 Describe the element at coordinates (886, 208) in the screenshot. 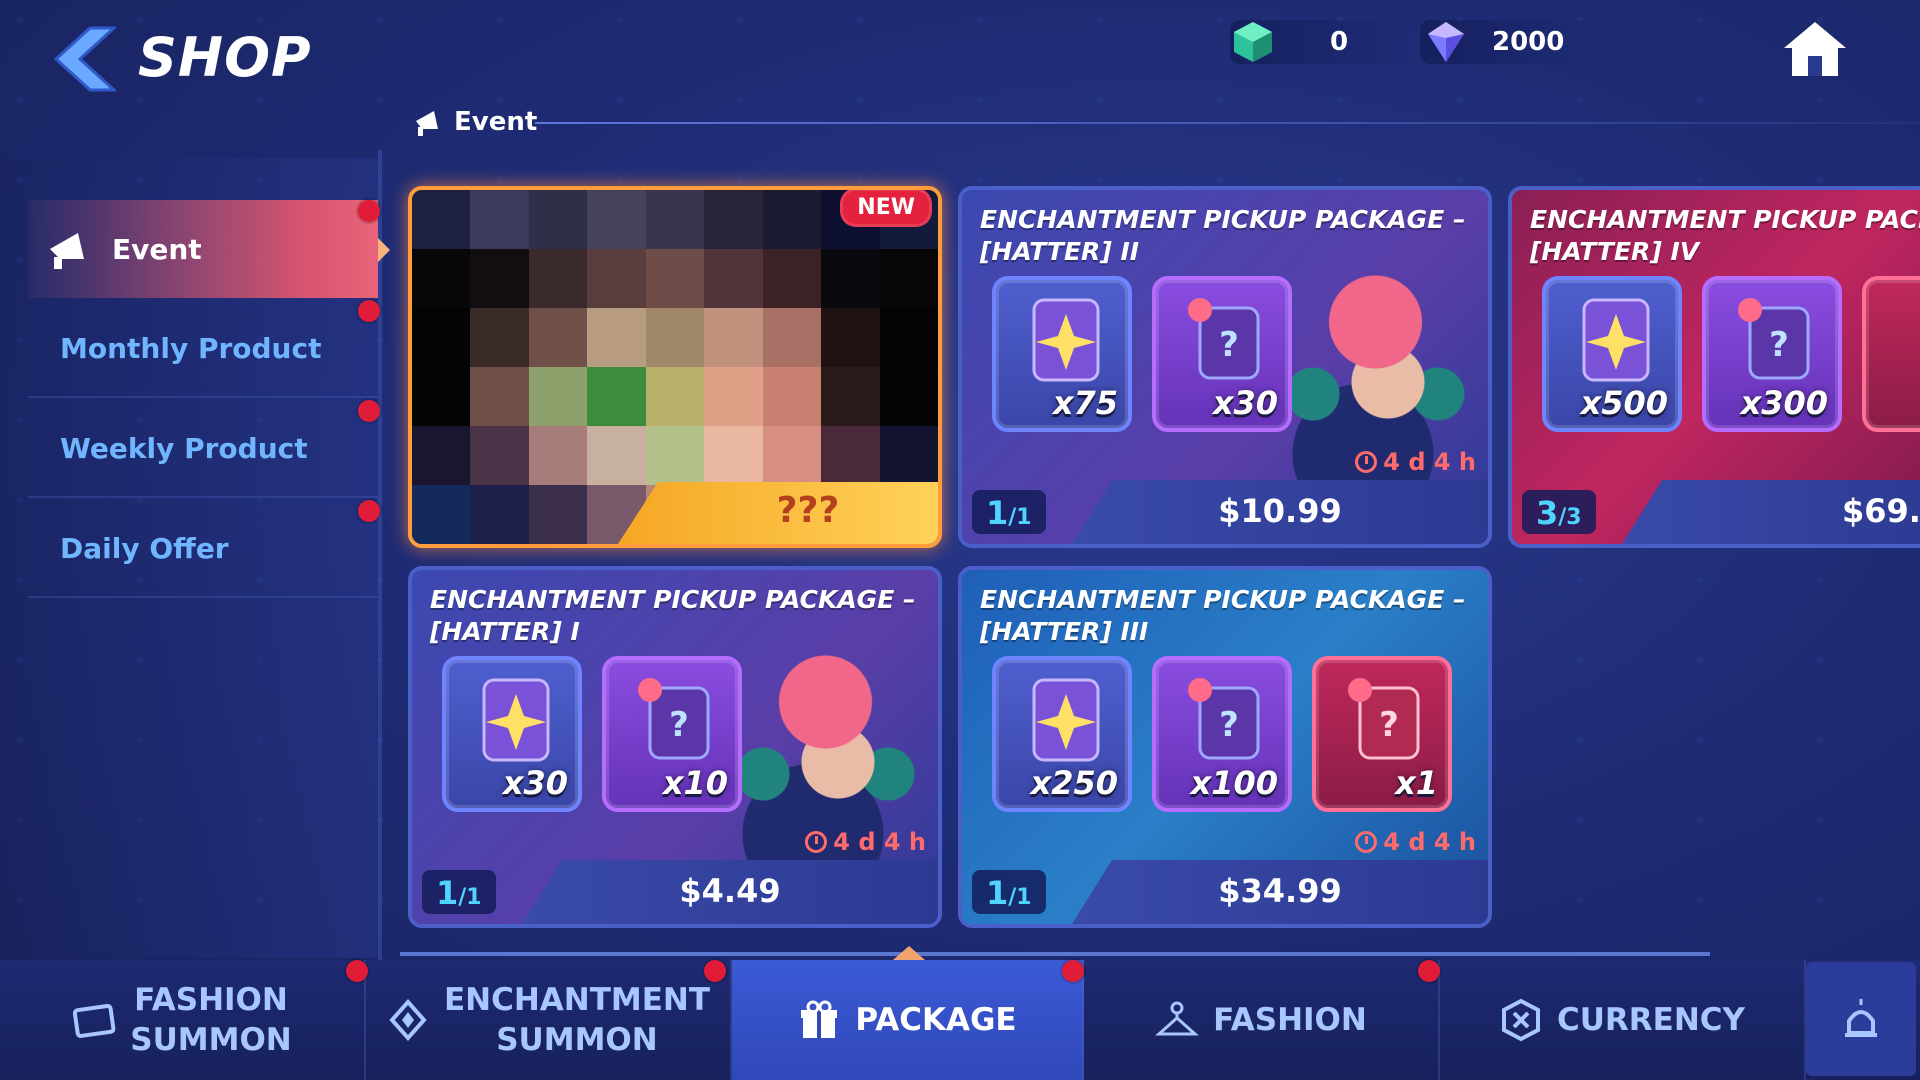

I see `new-badge: NEW` at that location.